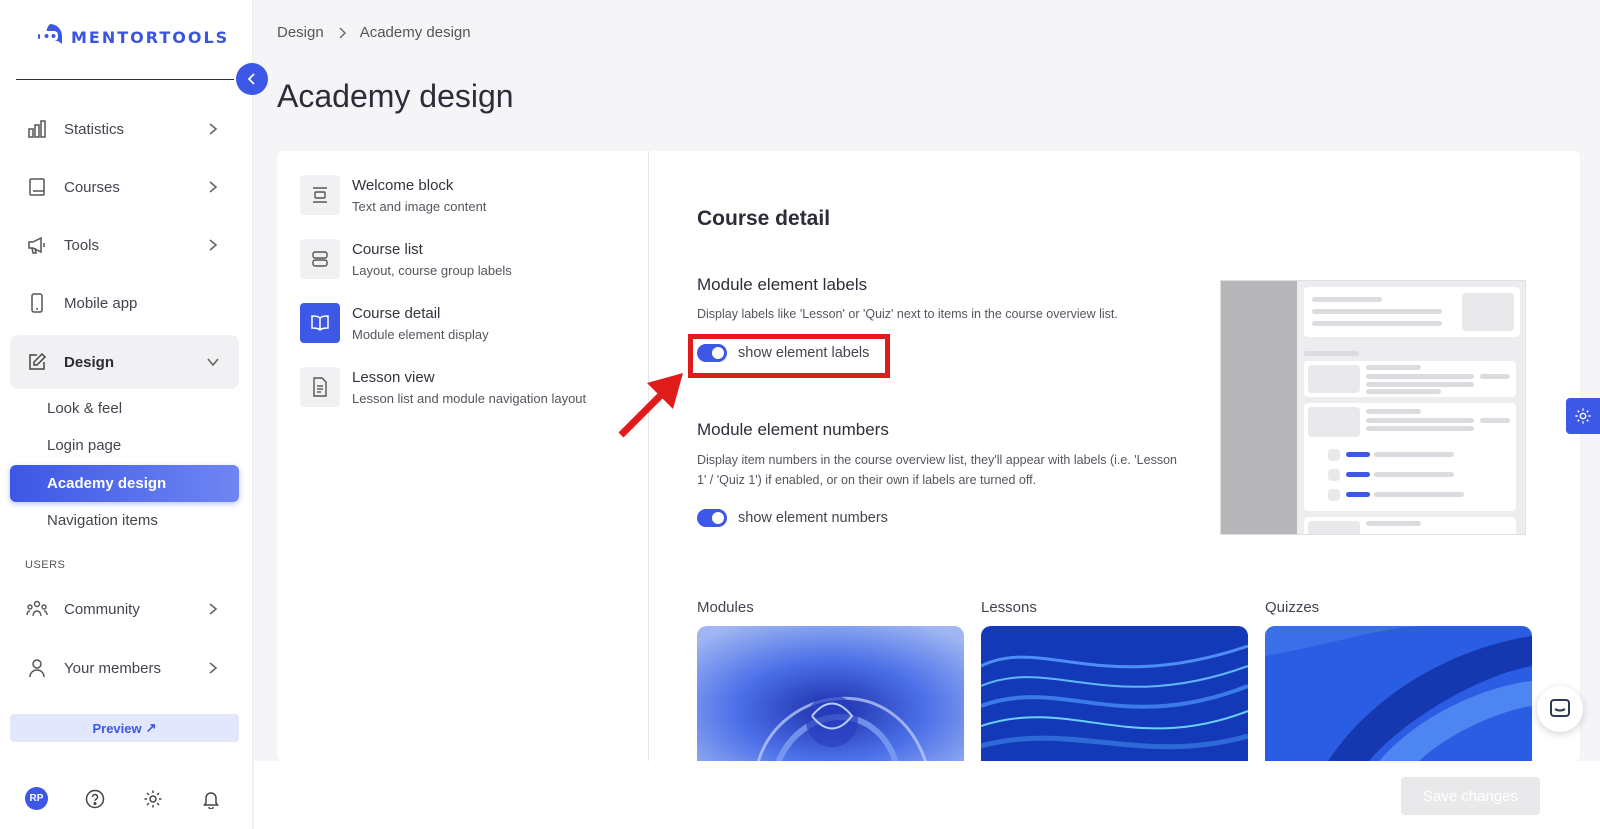  Describe the element at coordinates (124, 483) in the screenshot. I see `sidebar-subitem-academy-design: Academy design` at that location.